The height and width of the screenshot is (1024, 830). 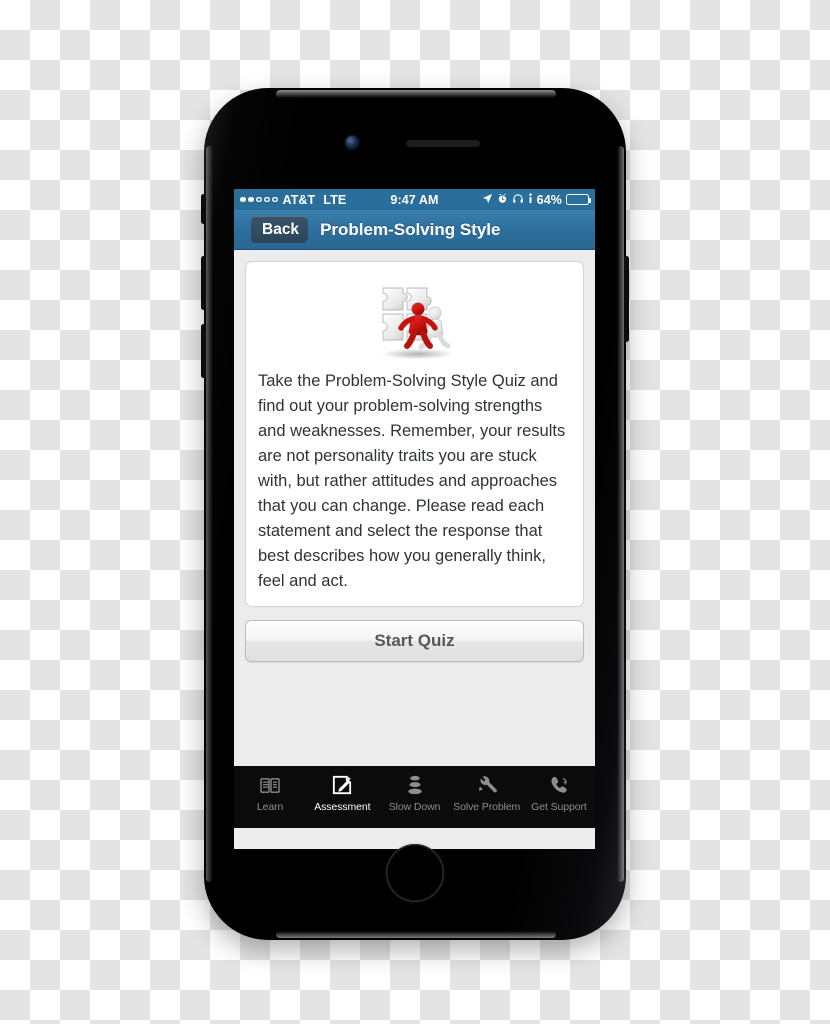 I want to click on home-button, so click(x=415, y=873).